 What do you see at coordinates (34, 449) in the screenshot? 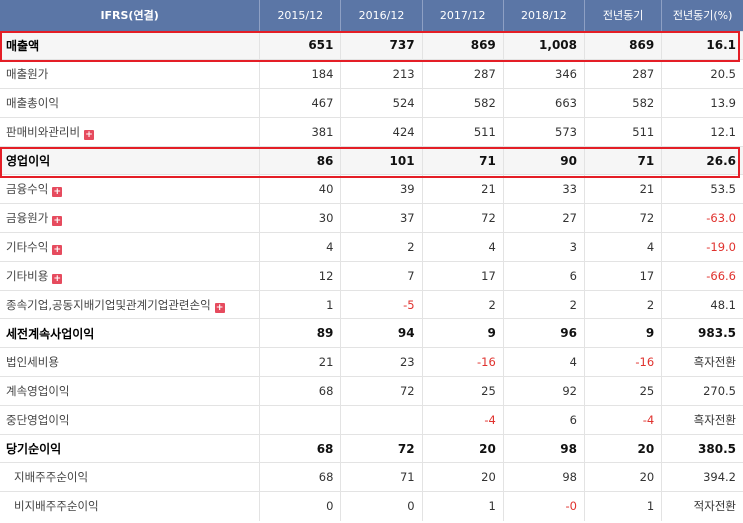
I see `row-label-text: 당기순이익` at bounding box center [34, 449].